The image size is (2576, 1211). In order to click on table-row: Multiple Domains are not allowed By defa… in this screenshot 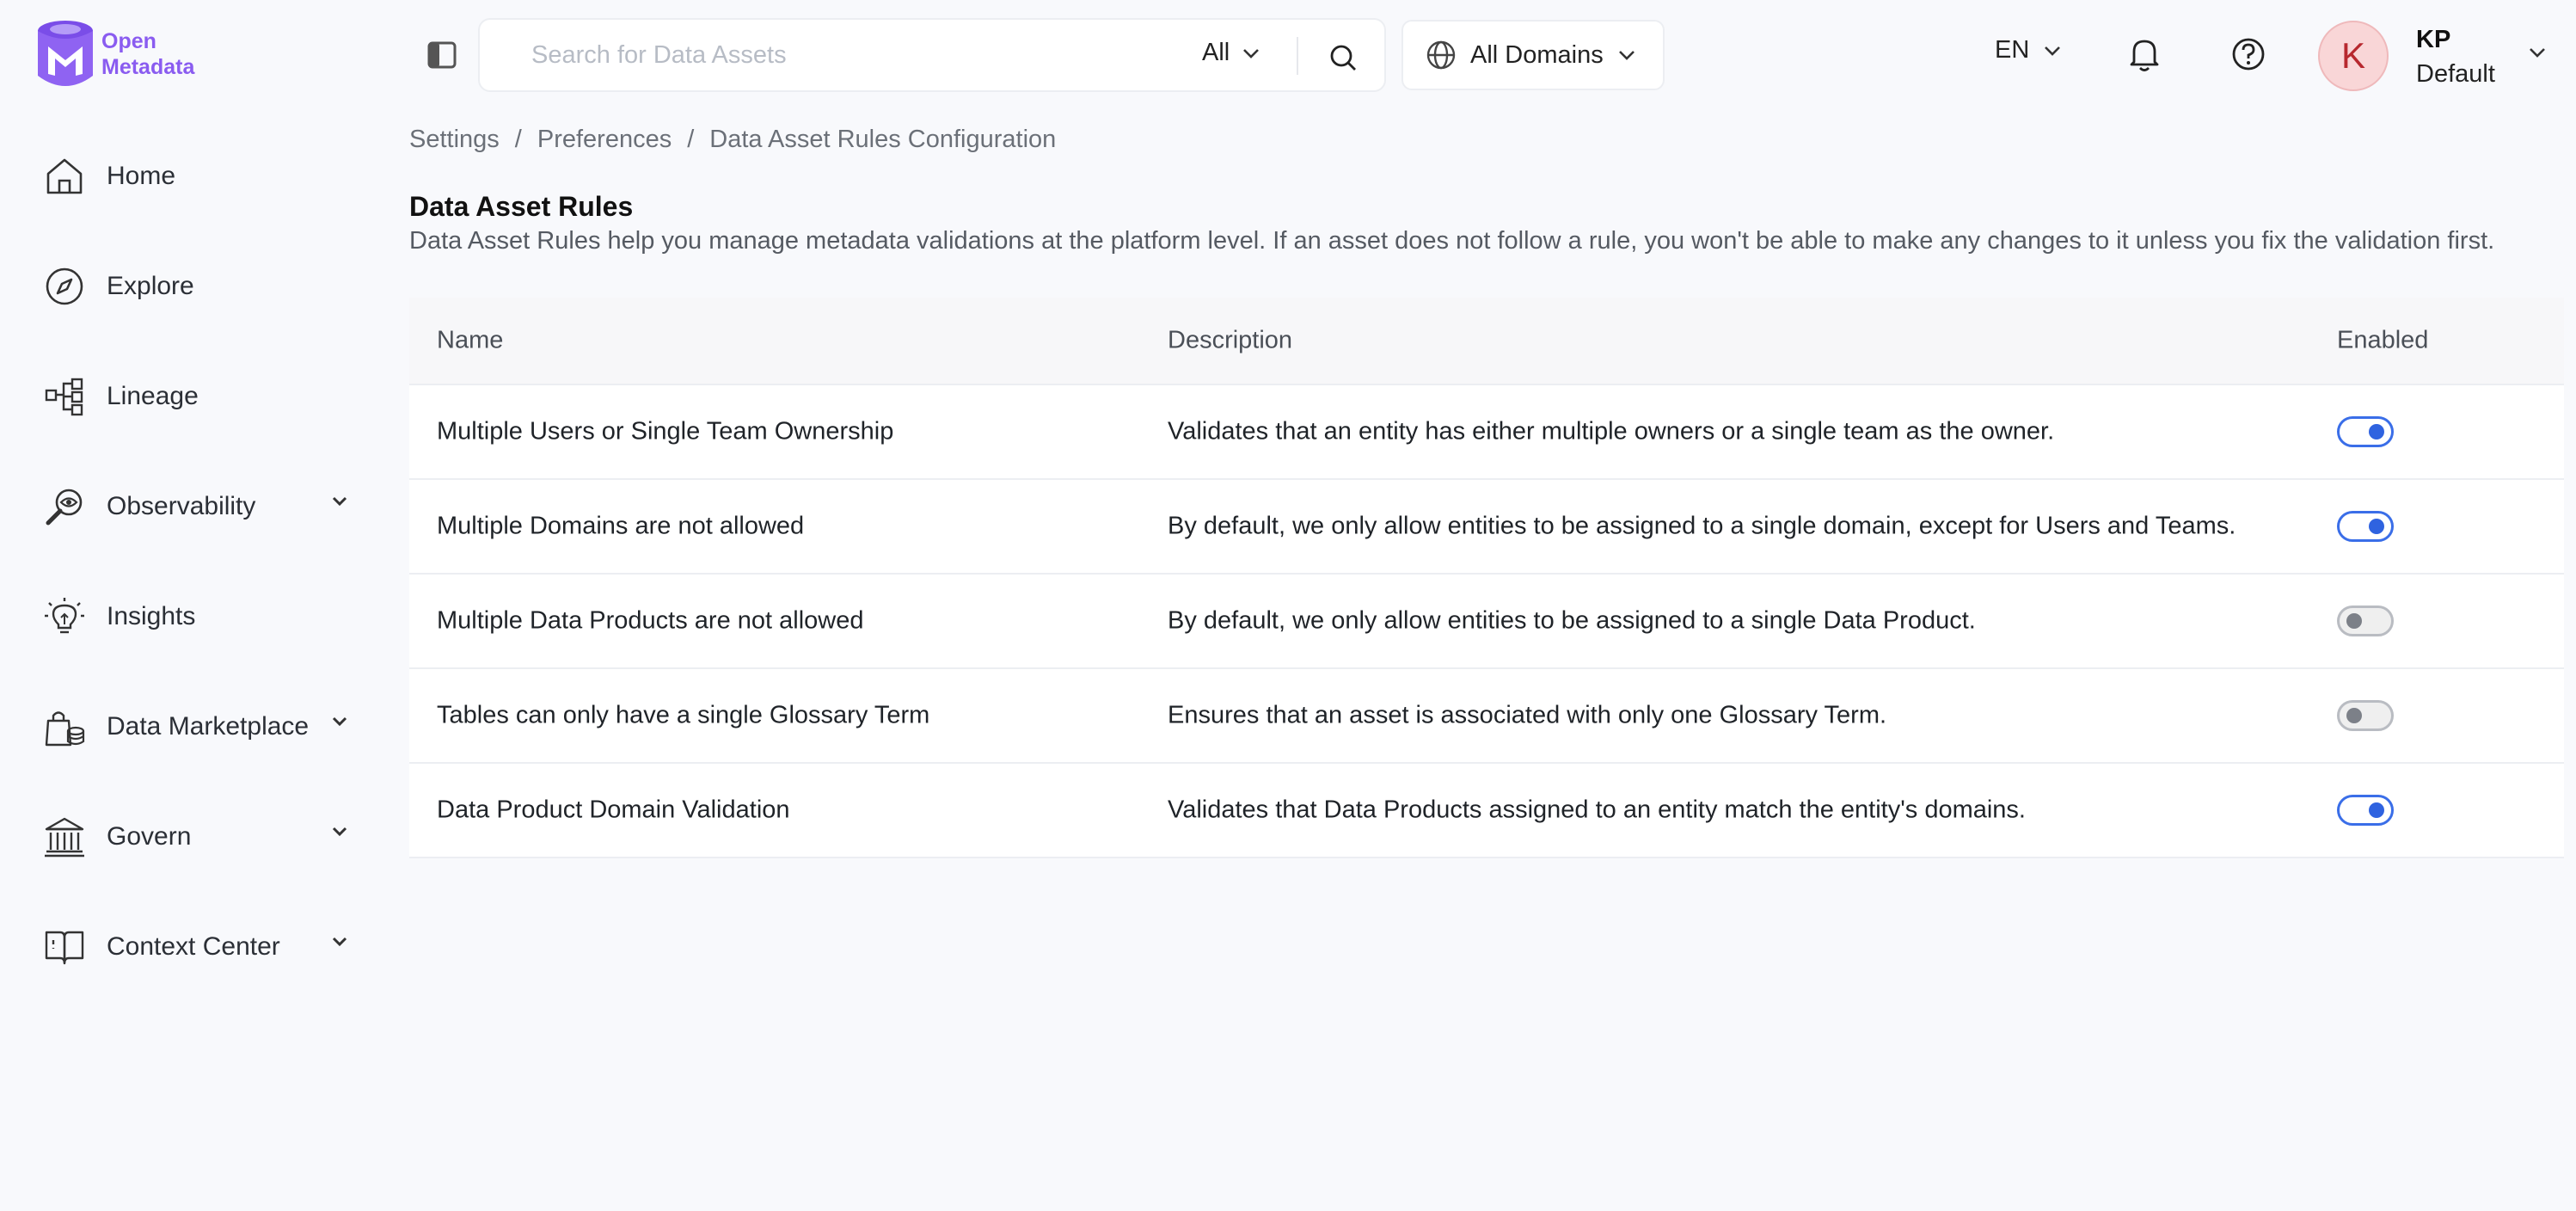, I will do `click(1486, 528)`.